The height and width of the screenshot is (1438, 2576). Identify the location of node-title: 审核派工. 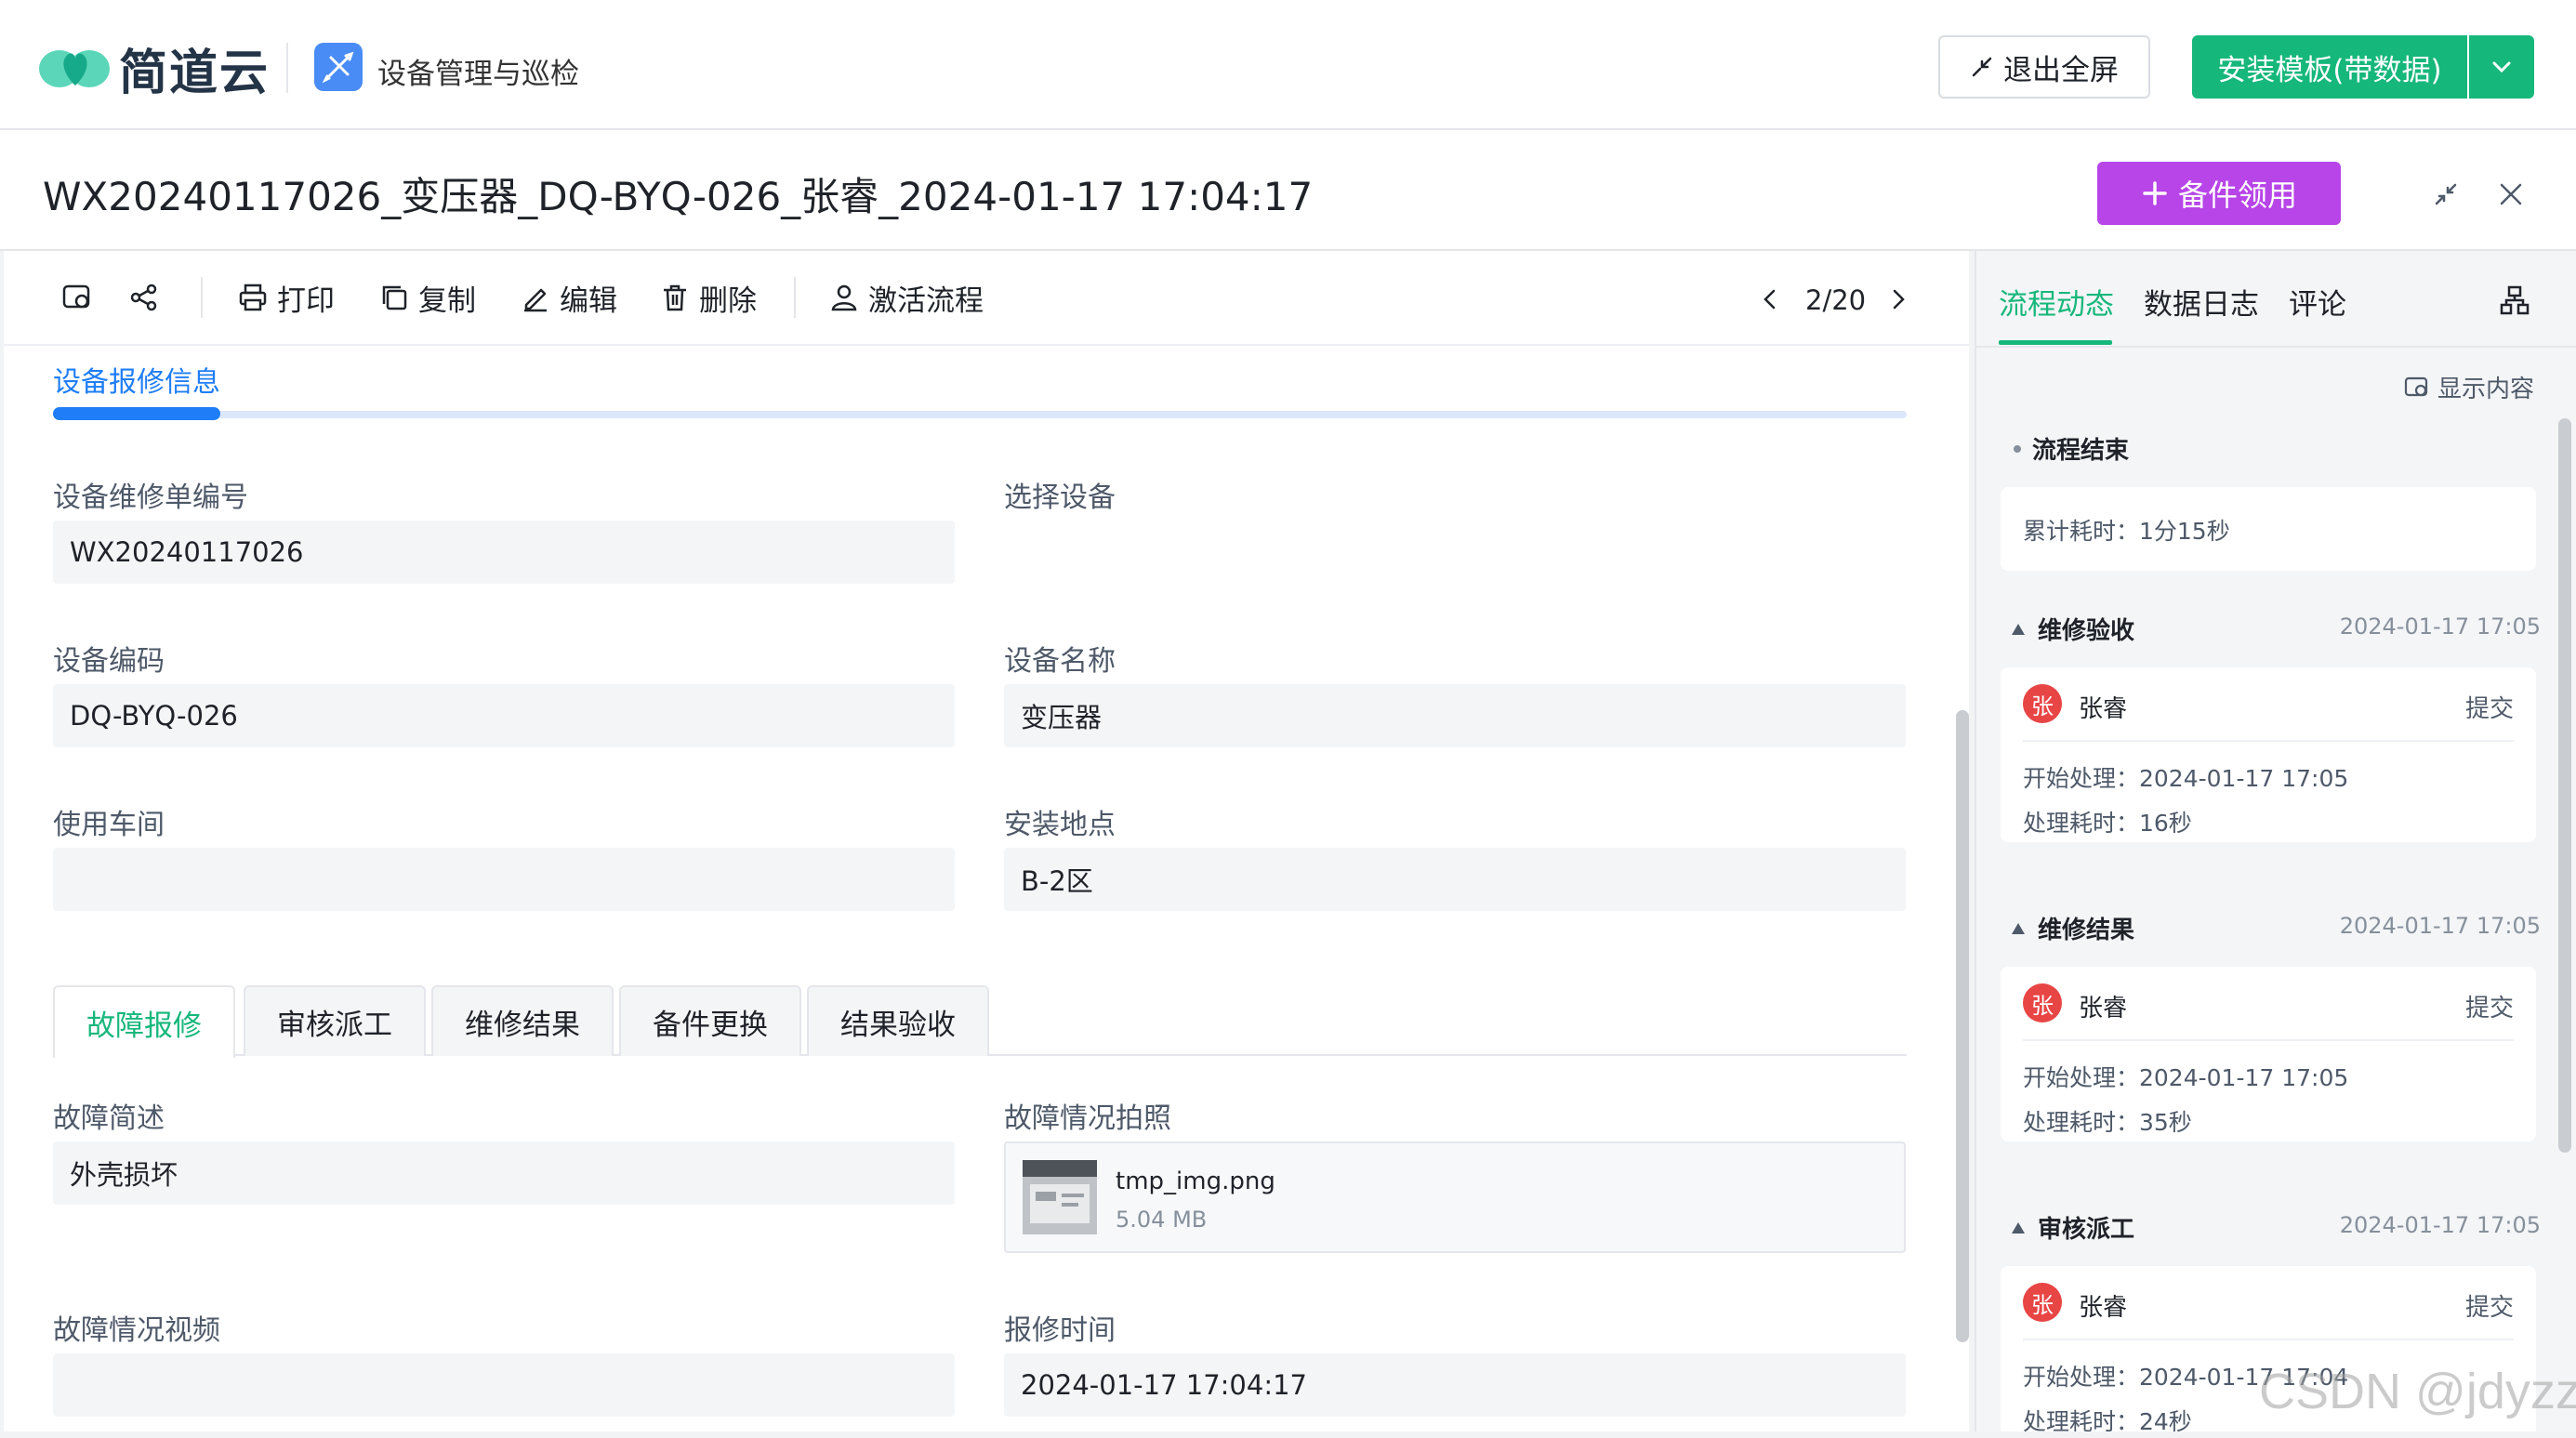
(2072, 1227).